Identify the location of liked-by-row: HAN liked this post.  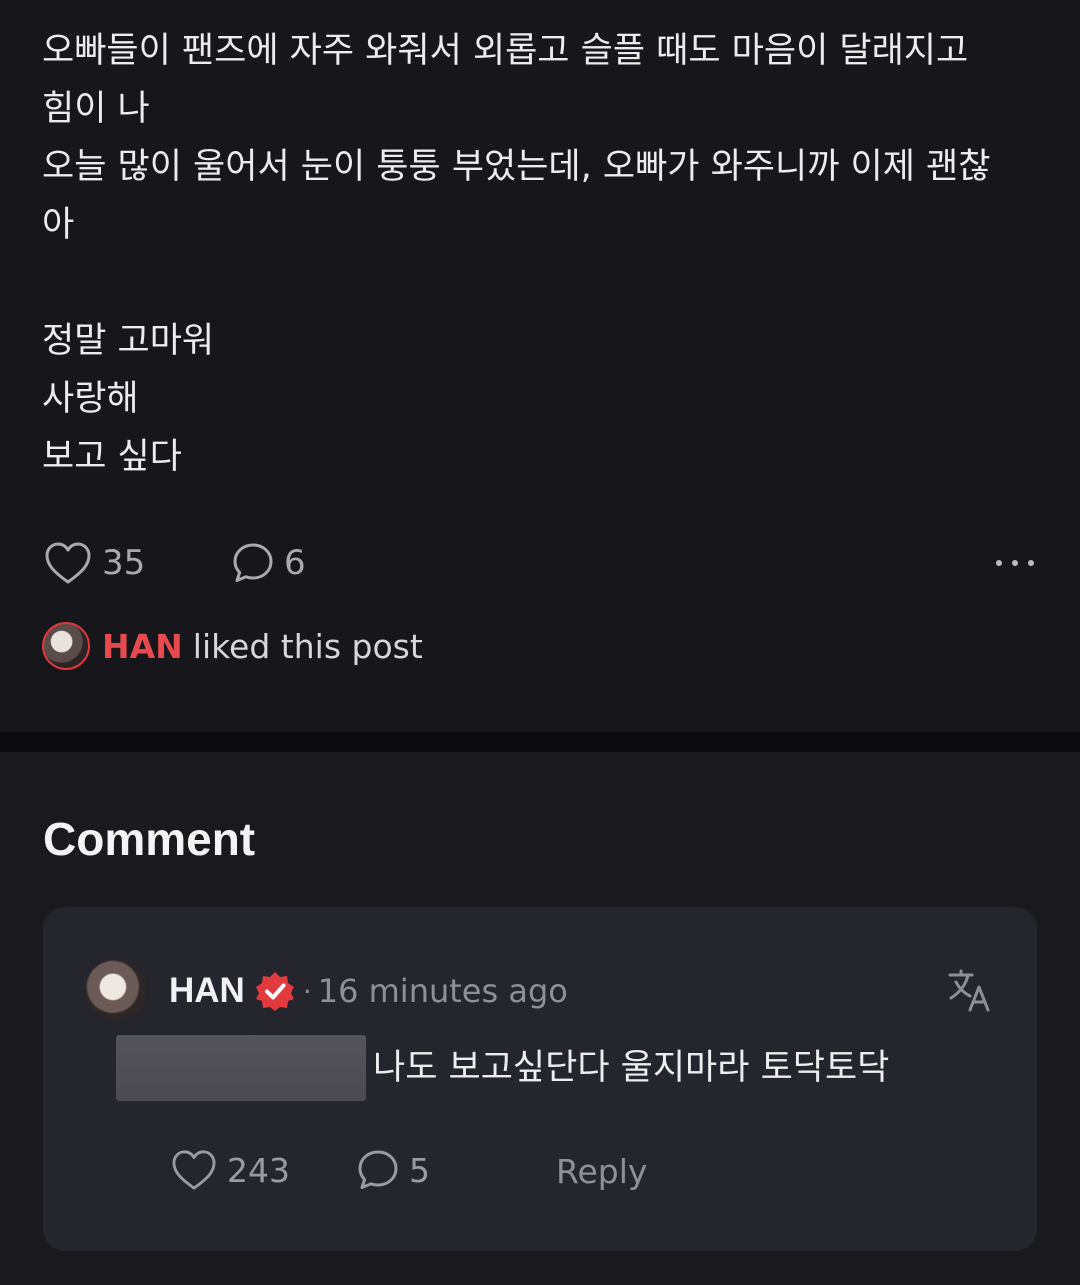
(232, 646).